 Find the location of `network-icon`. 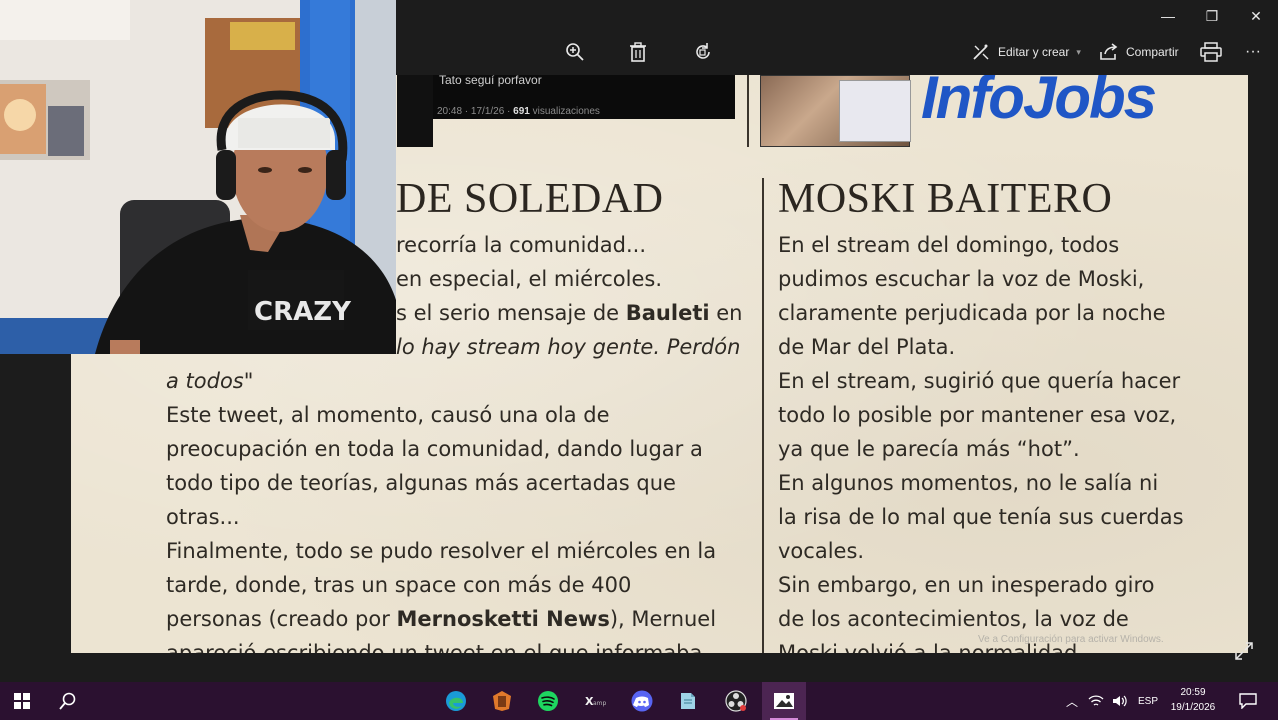

network-icon is located at coordinates (1096, 701).